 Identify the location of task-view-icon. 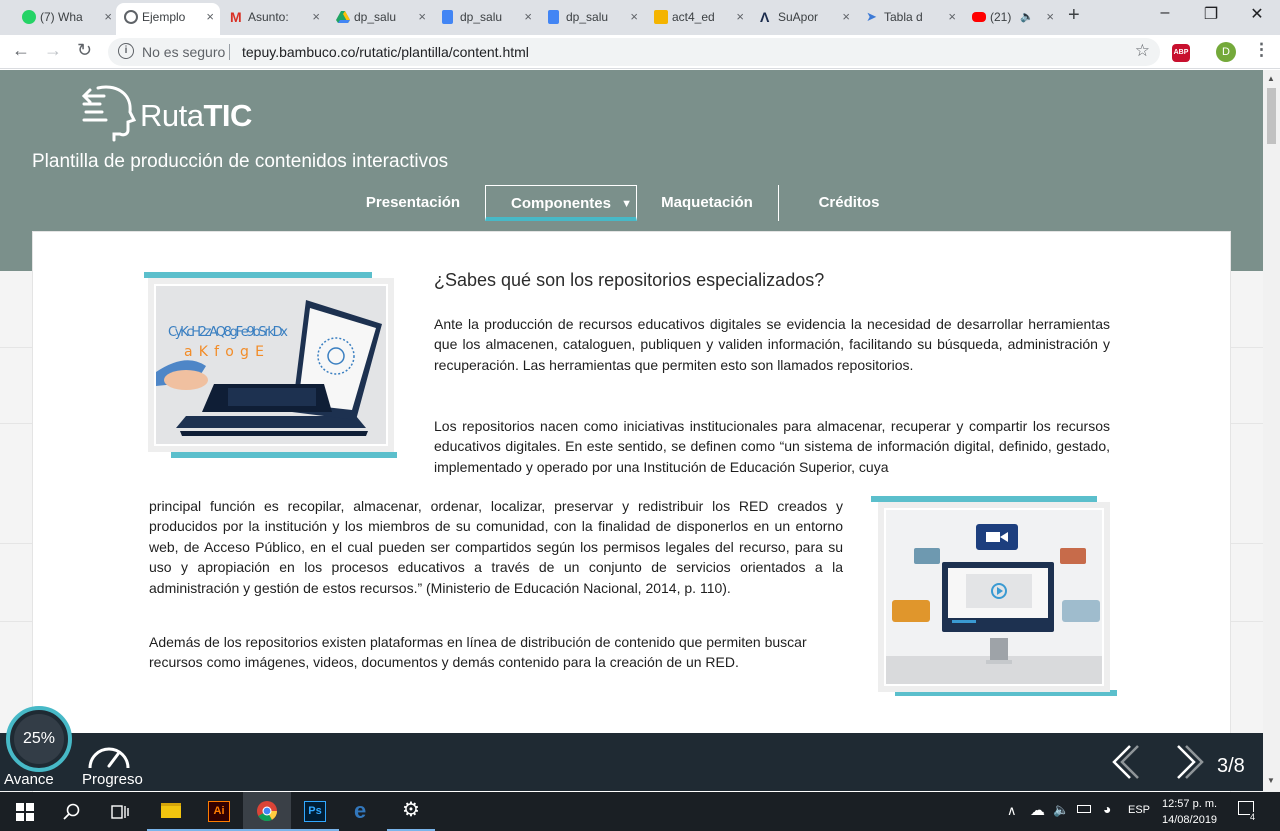
(120, 812).